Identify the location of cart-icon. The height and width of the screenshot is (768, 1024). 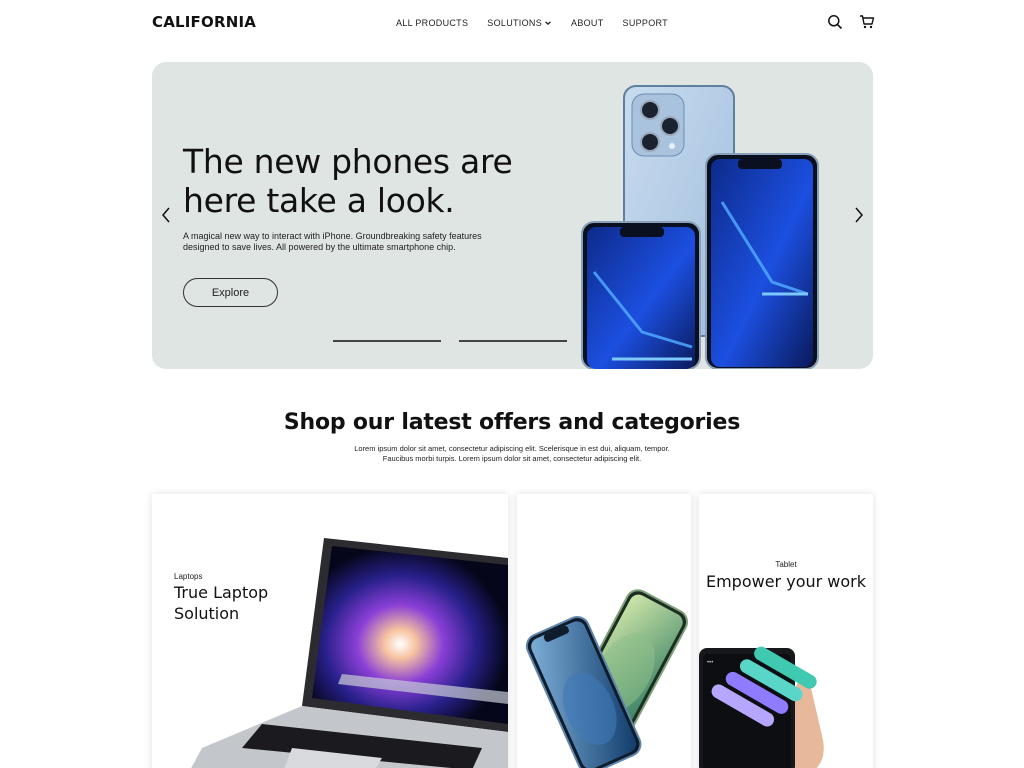
(867, 22).